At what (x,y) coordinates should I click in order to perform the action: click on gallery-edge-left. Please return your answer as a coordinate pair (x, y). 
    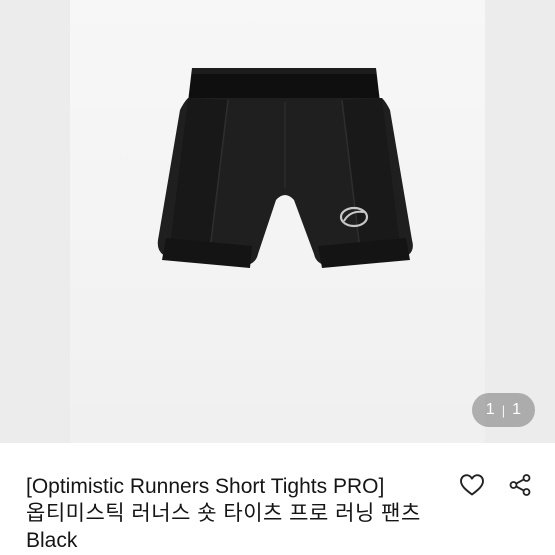
    Looking at the image, I should click on (35, 221).